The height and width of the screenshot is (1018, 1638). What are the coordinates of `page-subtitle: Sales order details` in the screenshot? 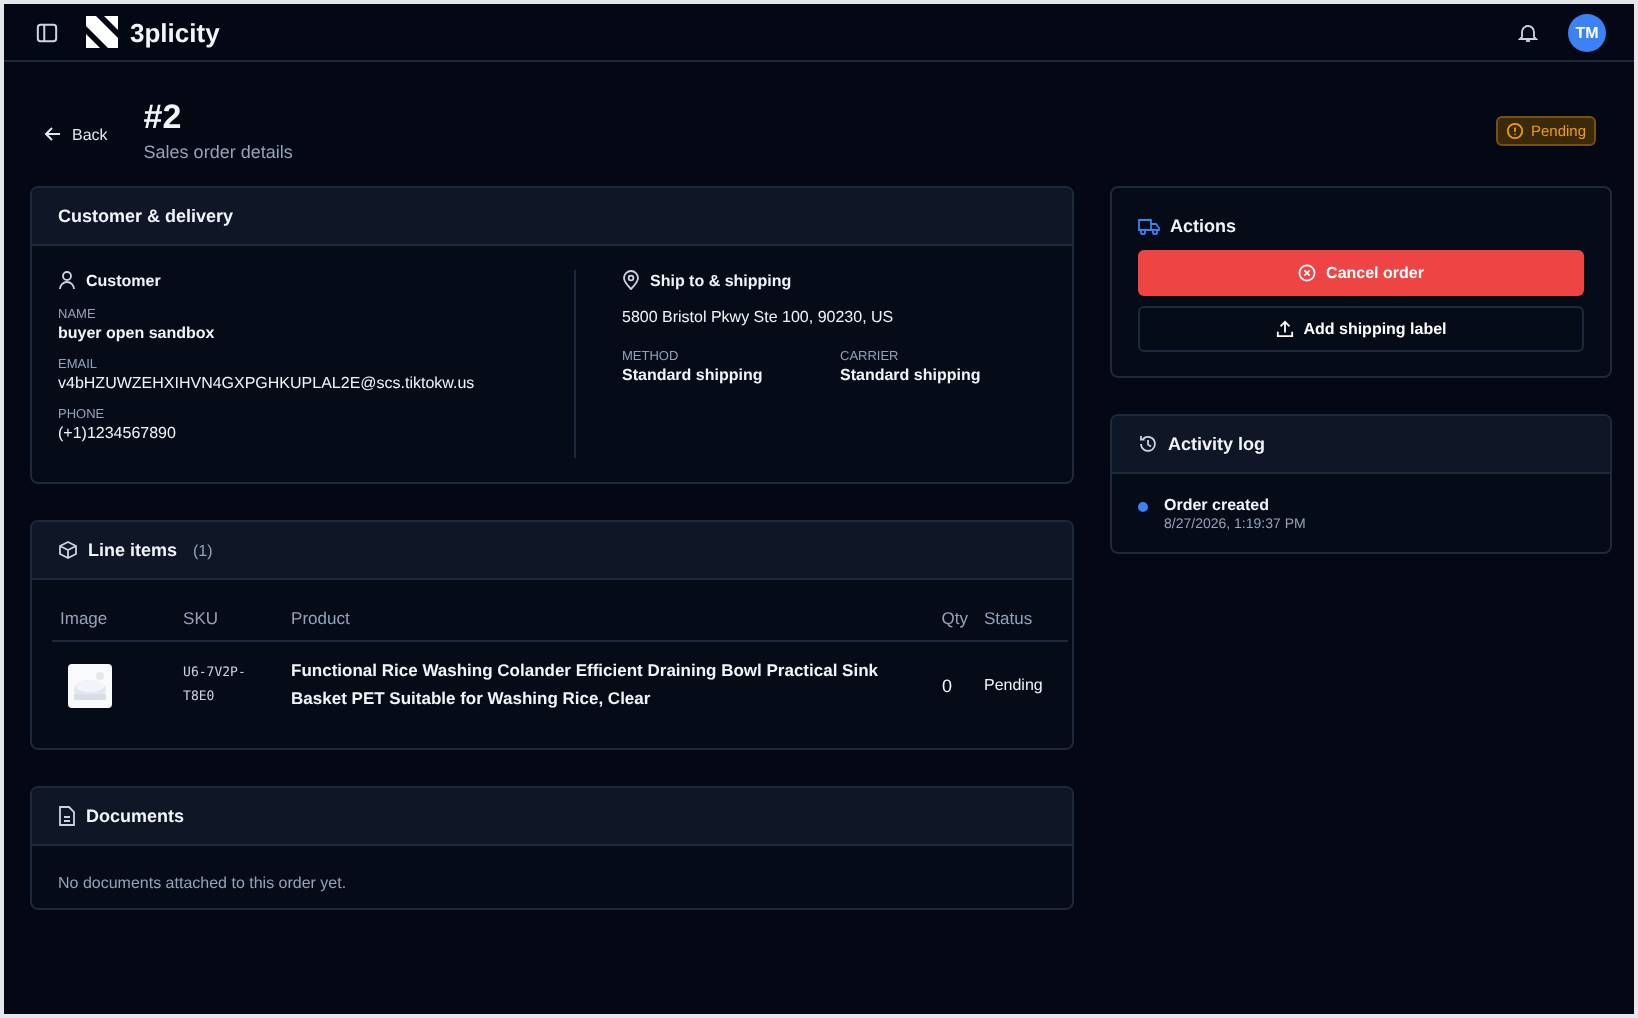 It's located at (218, 152).